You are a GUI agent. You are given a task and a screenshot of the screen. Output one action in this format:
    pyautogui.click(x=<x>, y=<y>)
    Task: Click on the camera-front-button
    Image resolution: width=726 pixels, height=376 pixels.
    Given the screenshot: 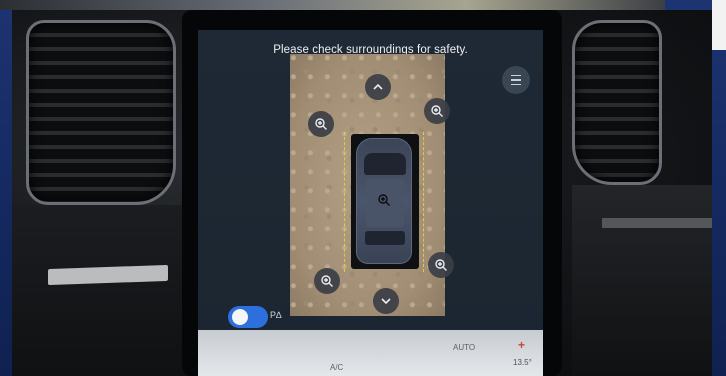 What is the action you would take?
    pyautogui.click(x=378, y=87)
    